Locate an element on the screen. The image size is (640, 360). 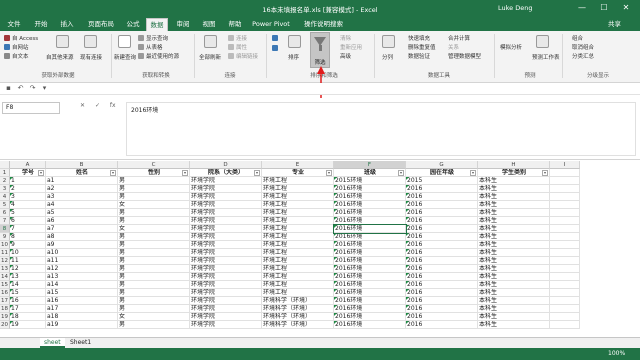
properties-button: 属性 is located at coordinates (241, 47).